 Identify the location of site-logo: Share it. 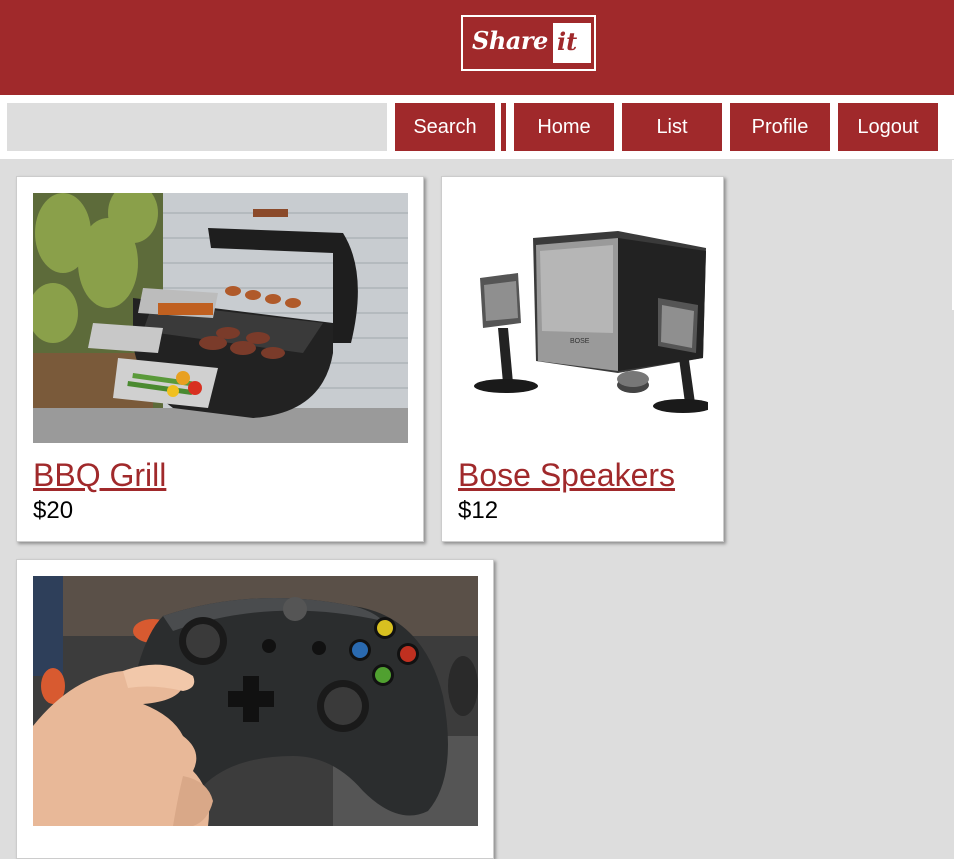
(528, 43).